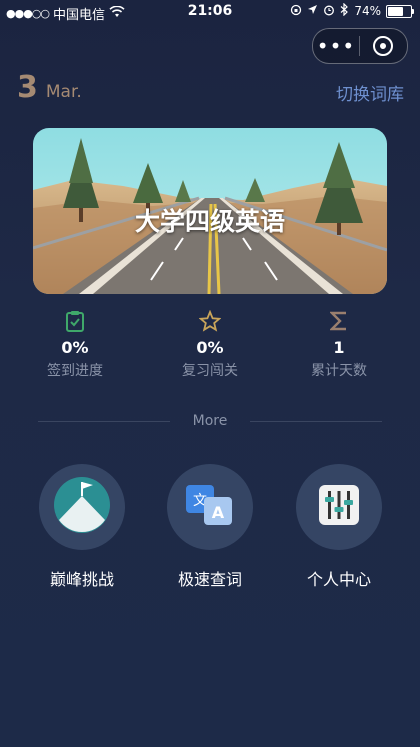  What do you see at coordinates (339, 507) in the screenshot?
I see `sliders-icon` at bounding box center [339, 507].